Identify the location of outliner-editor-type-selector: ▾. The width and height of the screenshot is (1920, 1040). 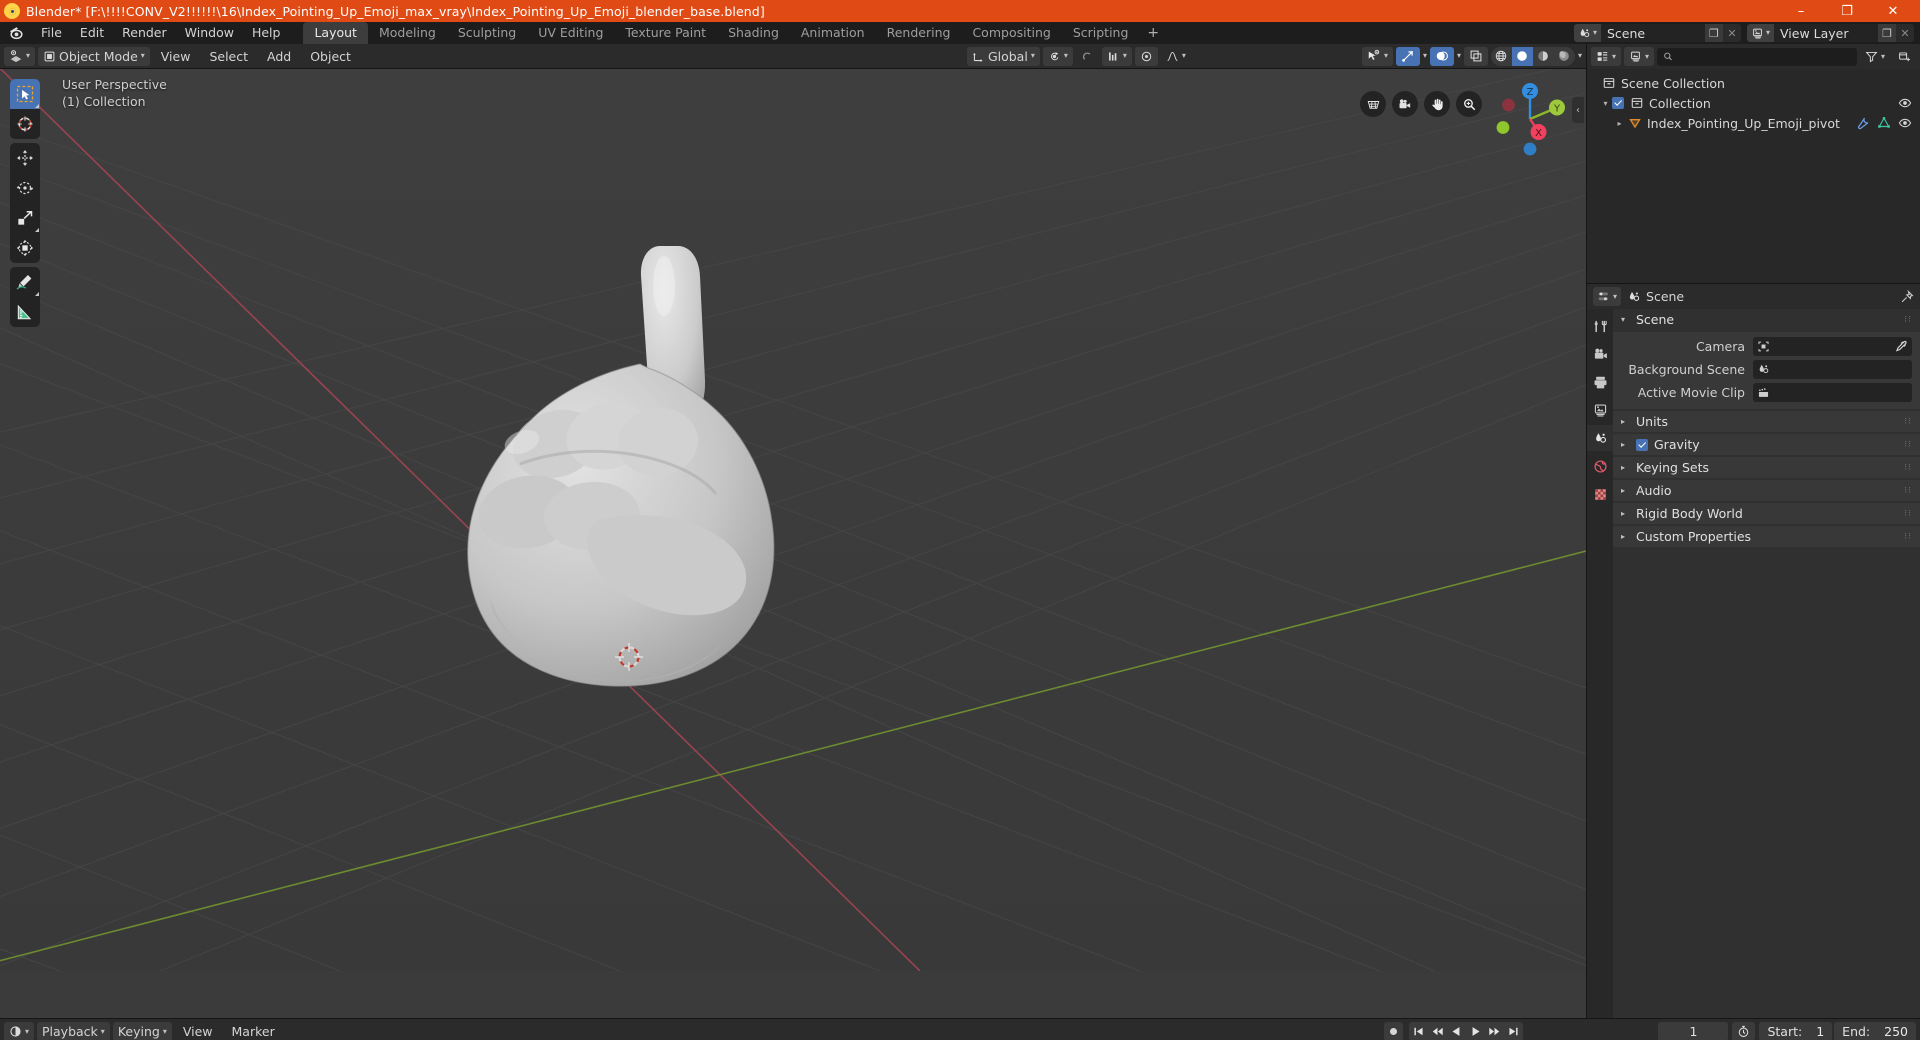
(1606, 56).